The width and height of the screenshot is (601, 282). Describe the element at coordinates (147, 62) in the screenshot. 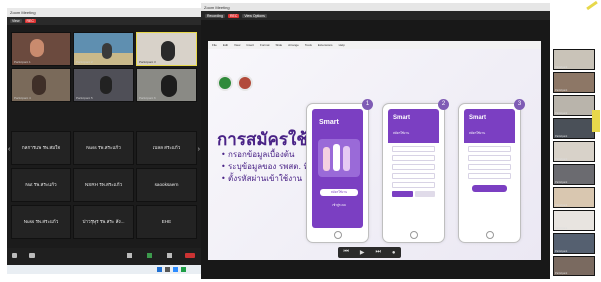

I see `tile-caption: Participant 3` at that location.